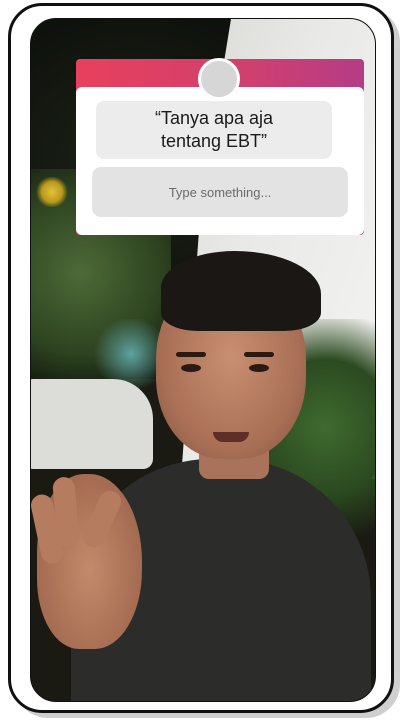 The width and height of the screenshot is (408, 724). What do you see at coordinates (219, 79) in the screenshot?
I see `profile-avatar-icon` at bounding box center [219, 79].